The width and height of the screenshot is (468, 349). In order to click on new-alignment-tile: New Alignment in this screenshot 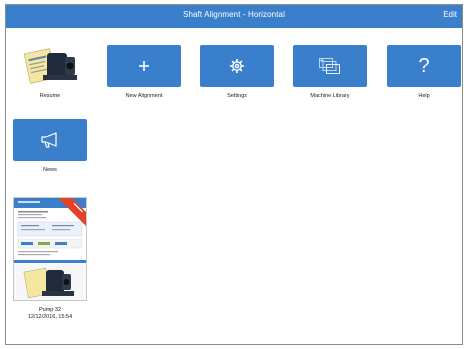, I will do `click(144, 72)`.